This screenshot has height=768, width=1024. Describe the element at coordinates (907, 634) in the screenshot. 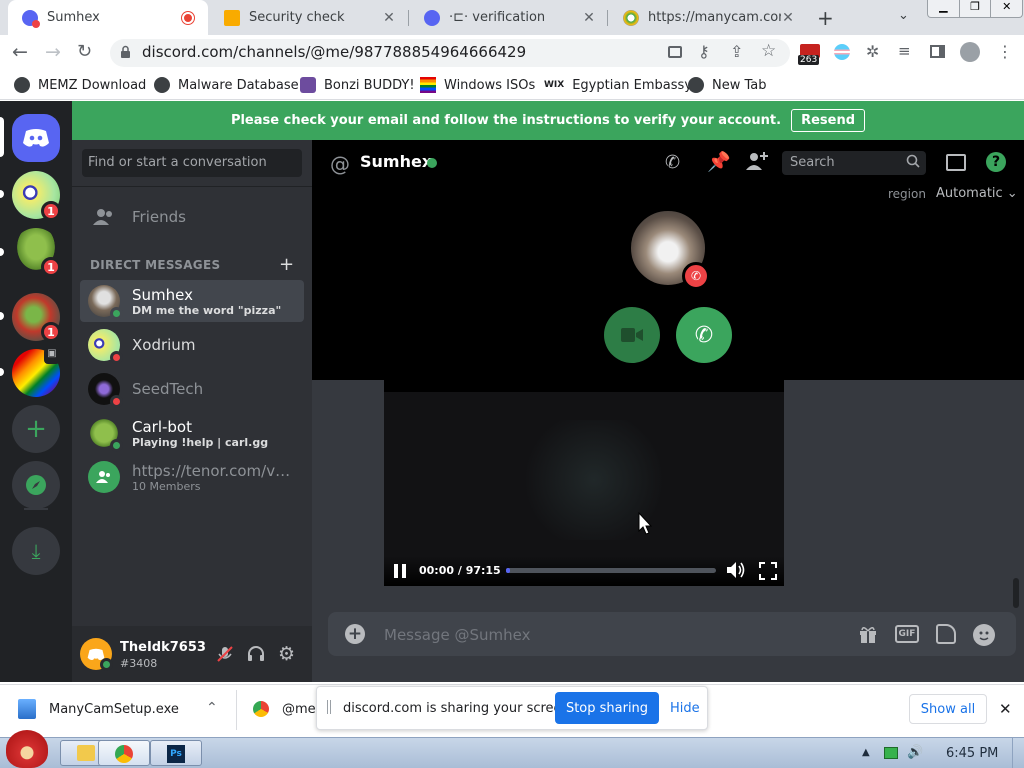

I see `gif-button: GIF` at that location.